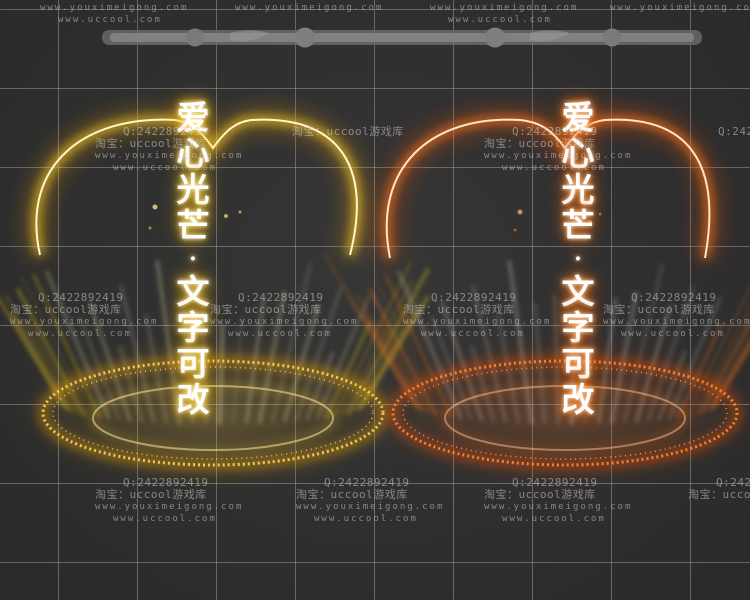 The height and width of the screenshot is (600, 750). I want to click on watermark-block: 淘宝：uccool游戏库, so click(348, 132).